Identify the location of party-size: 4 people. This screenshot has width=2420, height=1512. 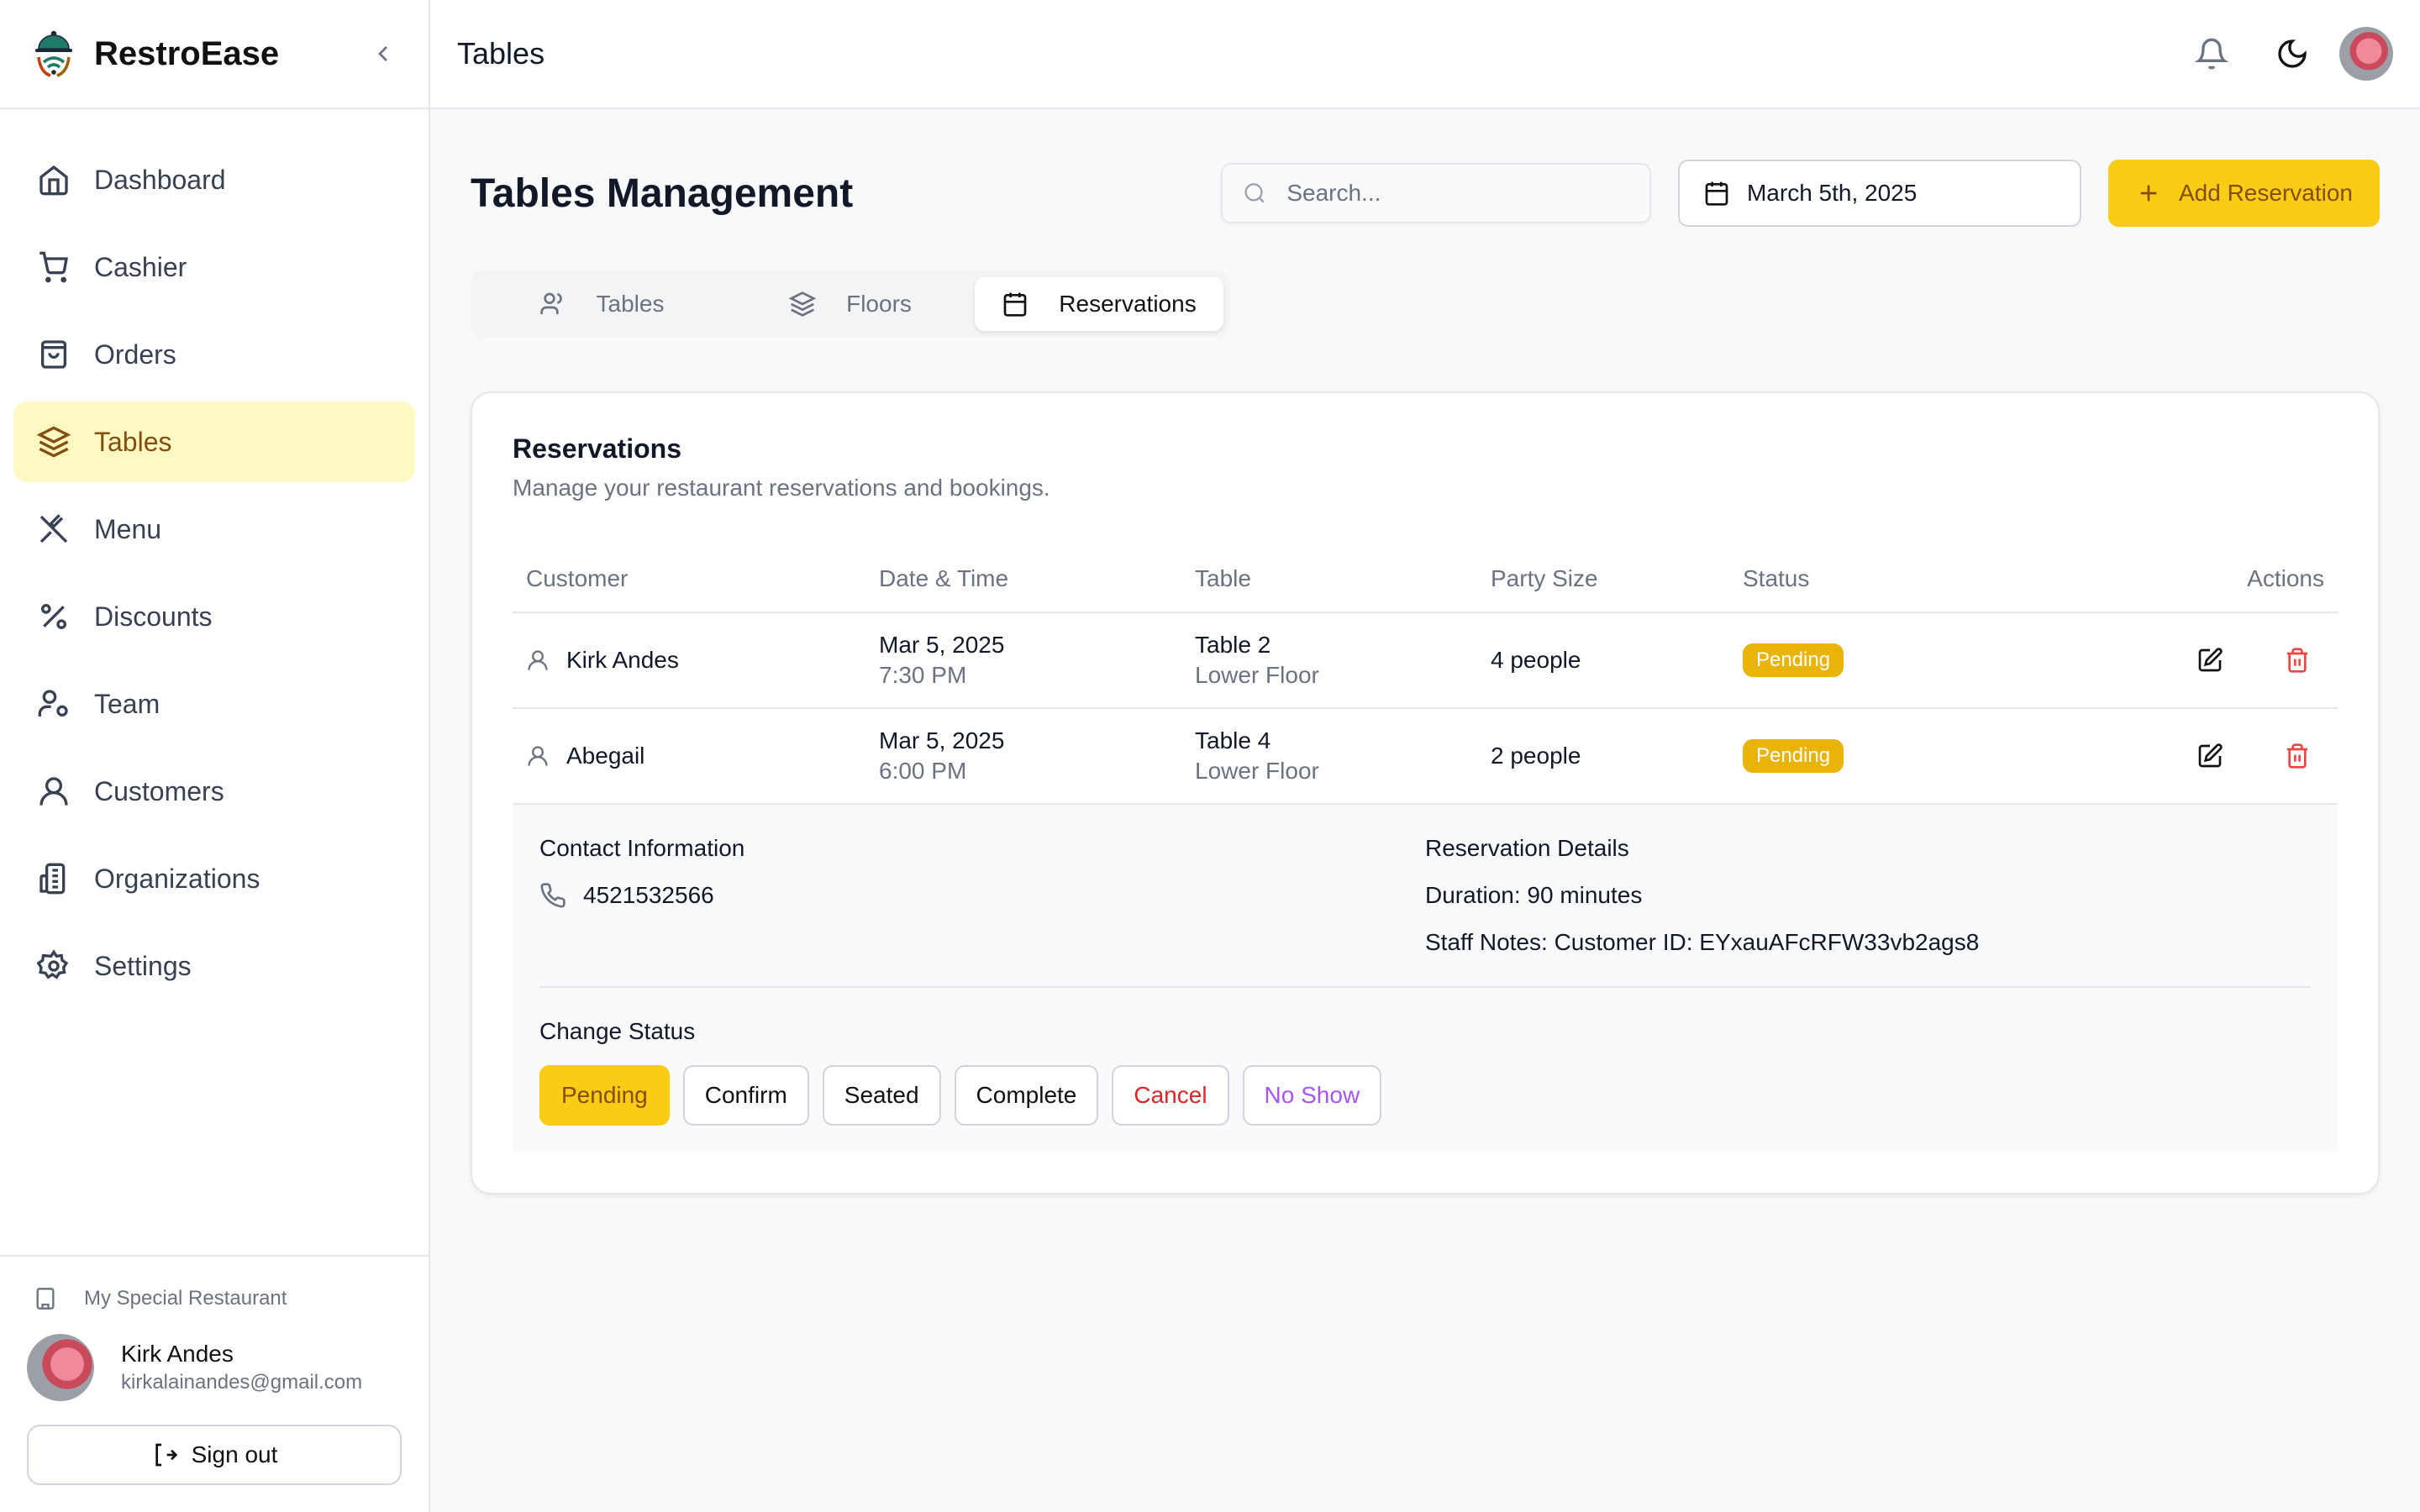
(1603, 660).